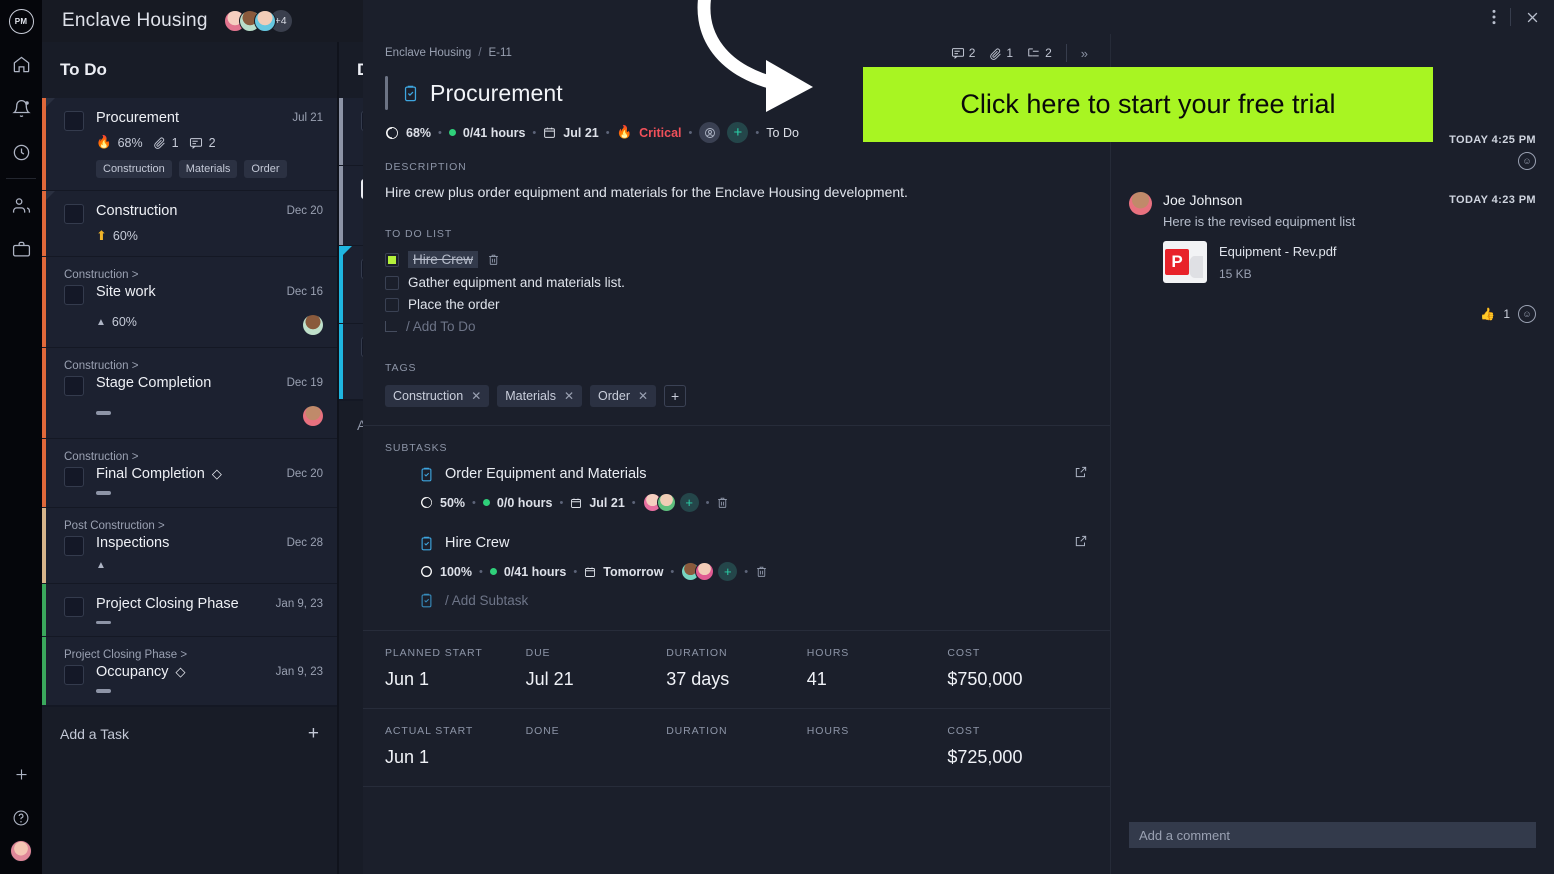 The width and height of the screenshot is (1554, 874). Describe the element at coordinates (675, 396) in the screenshot. I see `add-tag-button: +` at that location.